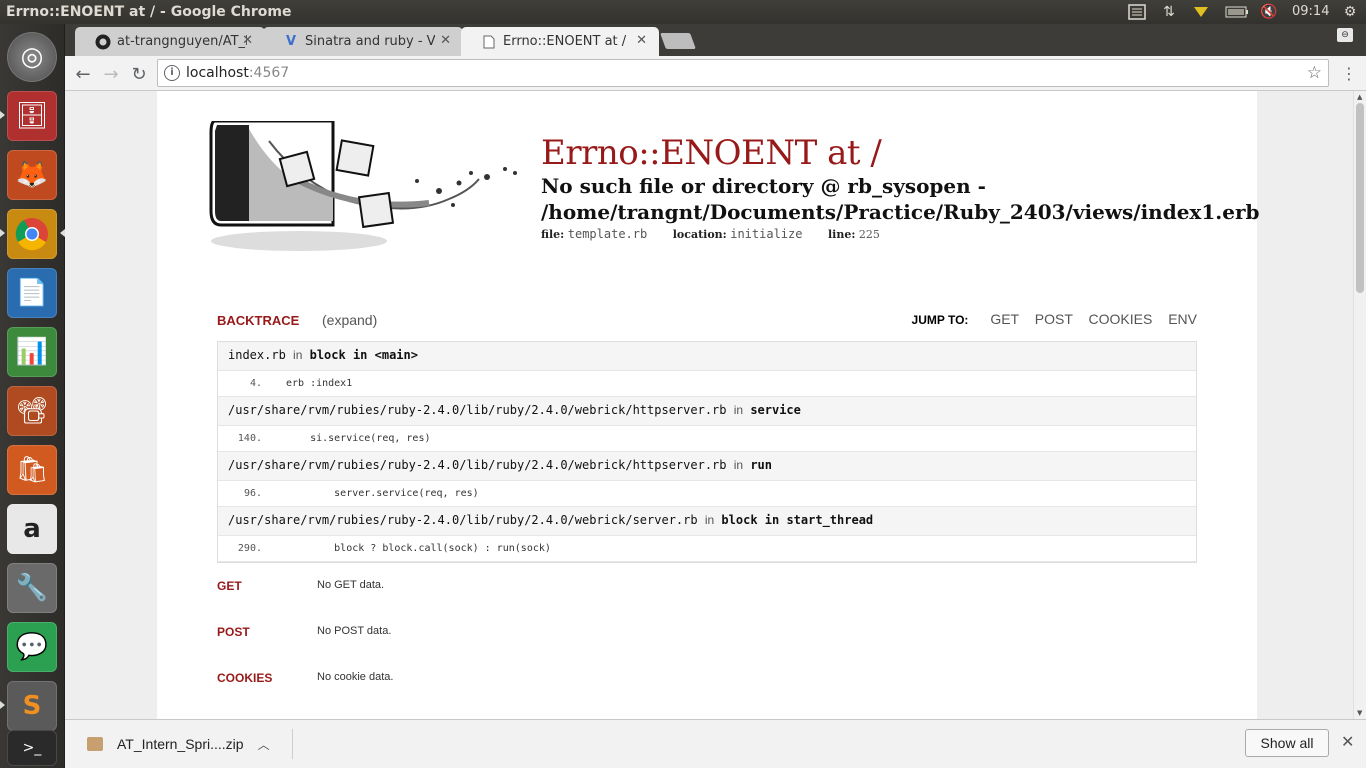 The height and width of the screenshot is (768, 1366). I want to click on jump-cookies-link: COOKIES, so click(1121, 319).